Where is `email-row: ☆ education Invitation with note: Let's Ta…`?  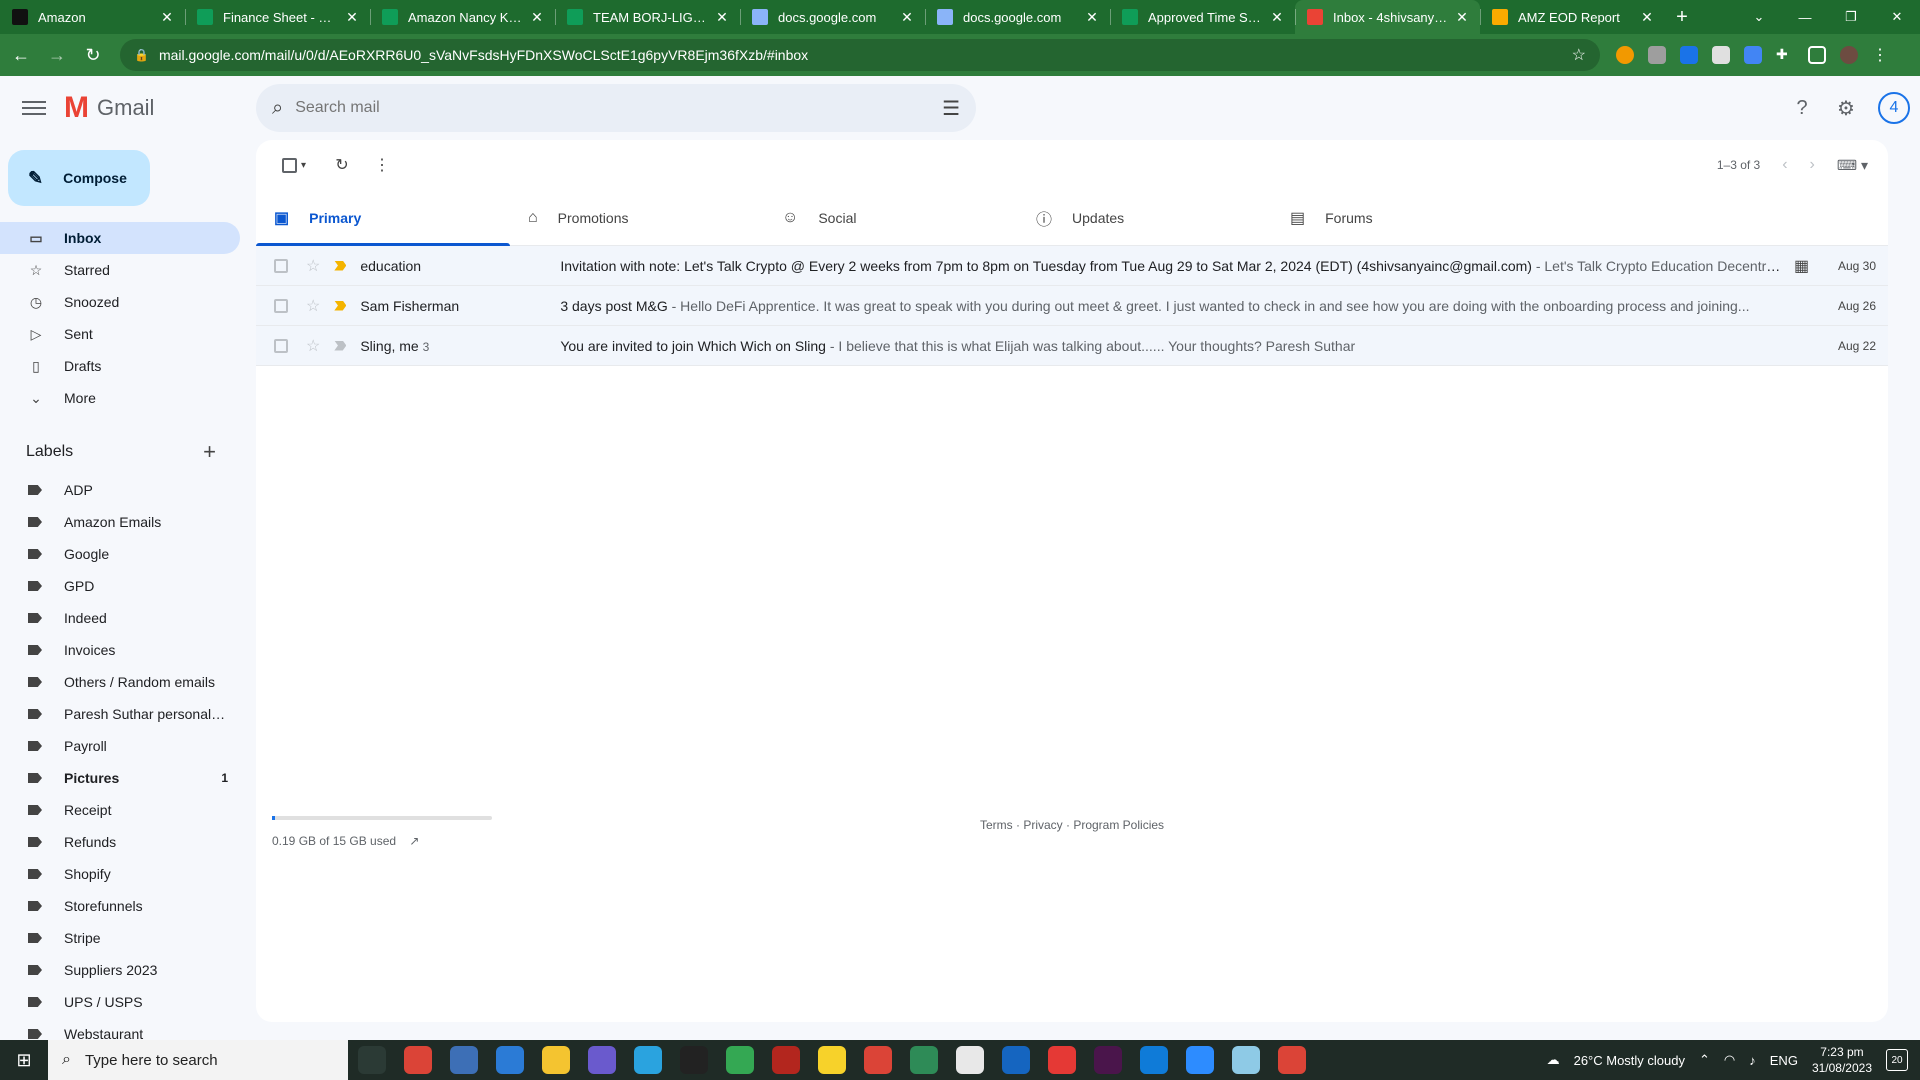 email-row: ☆ education Invitation with note: Let's Ta… is located at coordinates (1072, 266).